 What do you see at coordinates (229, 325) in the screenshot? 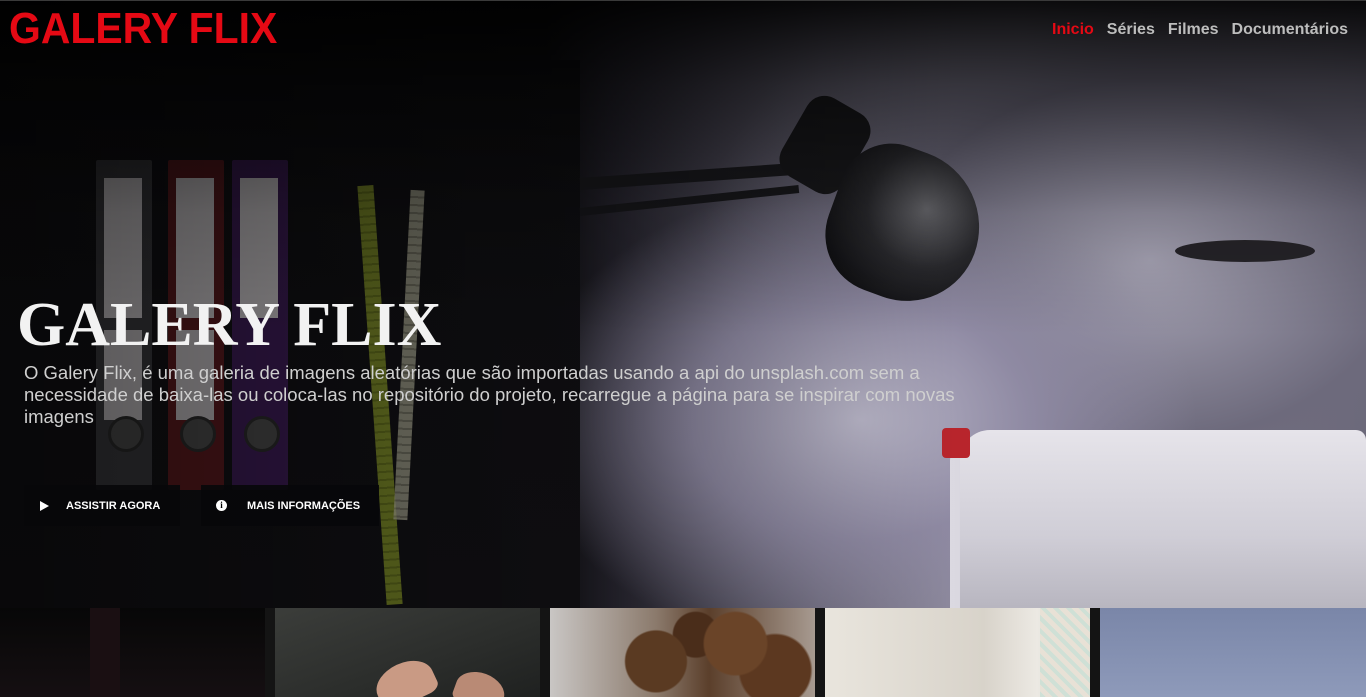
I see `hero-title: GALERY FLIX` at bounding box center [229, 325].